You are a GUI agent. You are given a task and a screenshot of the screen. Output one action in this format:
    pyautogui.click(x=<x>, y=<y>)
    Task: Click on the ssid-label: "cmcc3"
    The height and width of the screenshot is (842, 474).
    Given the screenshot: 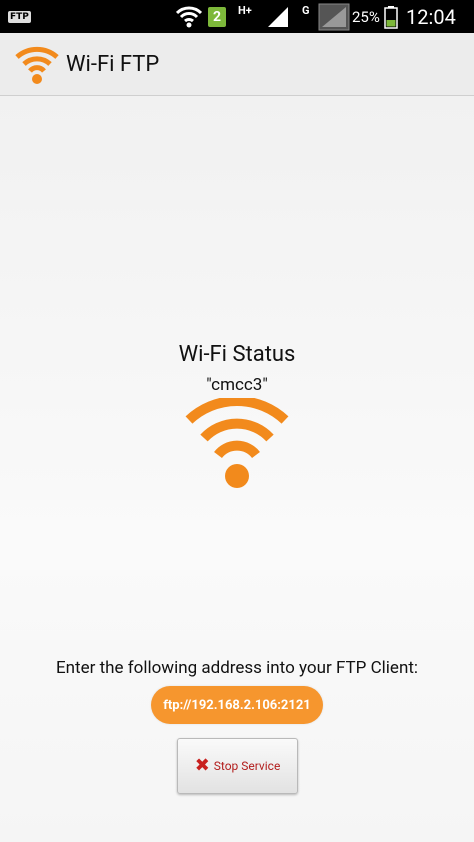 What is the action you would take?
    pyautogui.click(x=237, y=385)
    